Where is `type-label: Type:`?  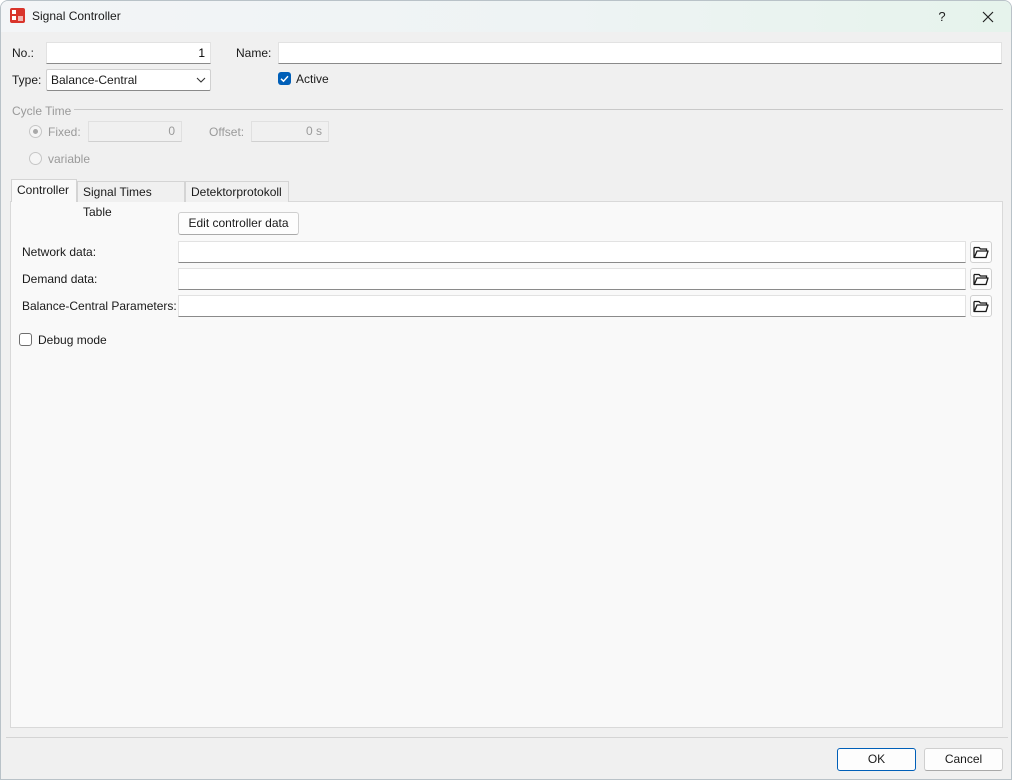 type-label: Type: is located at coordinates (27, 80).